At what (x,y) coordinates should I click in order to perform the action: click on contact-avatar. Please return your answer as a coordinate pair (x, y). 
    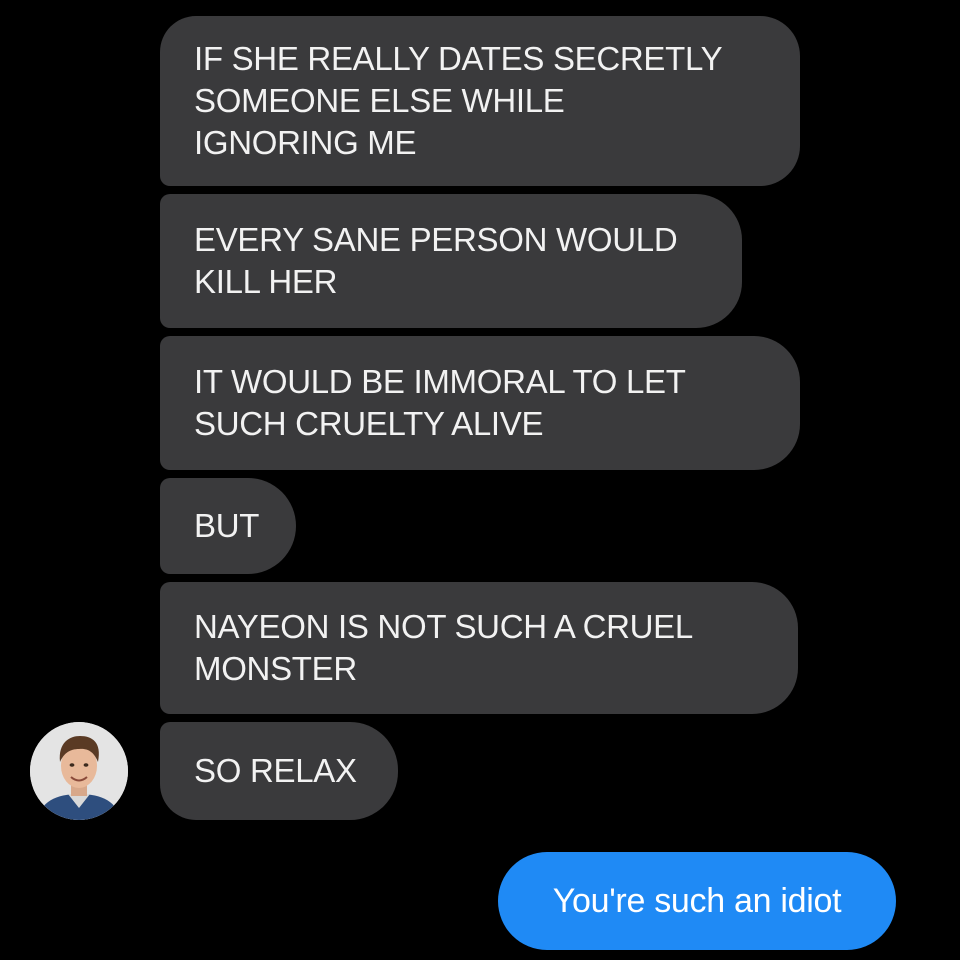
    Looking at the image, I should click on (79, 771).